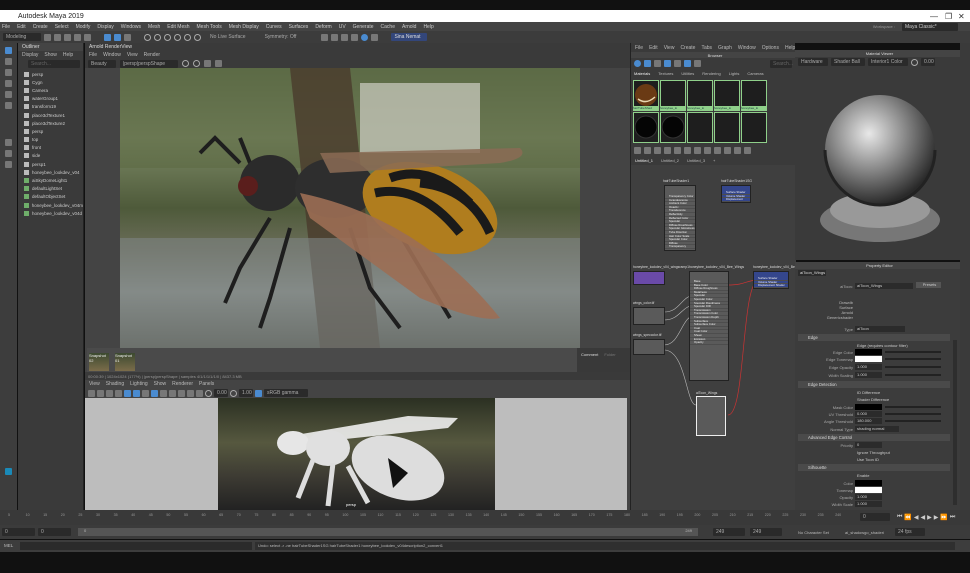 The image size is (970, 573). I want to click on select-hierarchy-icon, so click(107, 37).